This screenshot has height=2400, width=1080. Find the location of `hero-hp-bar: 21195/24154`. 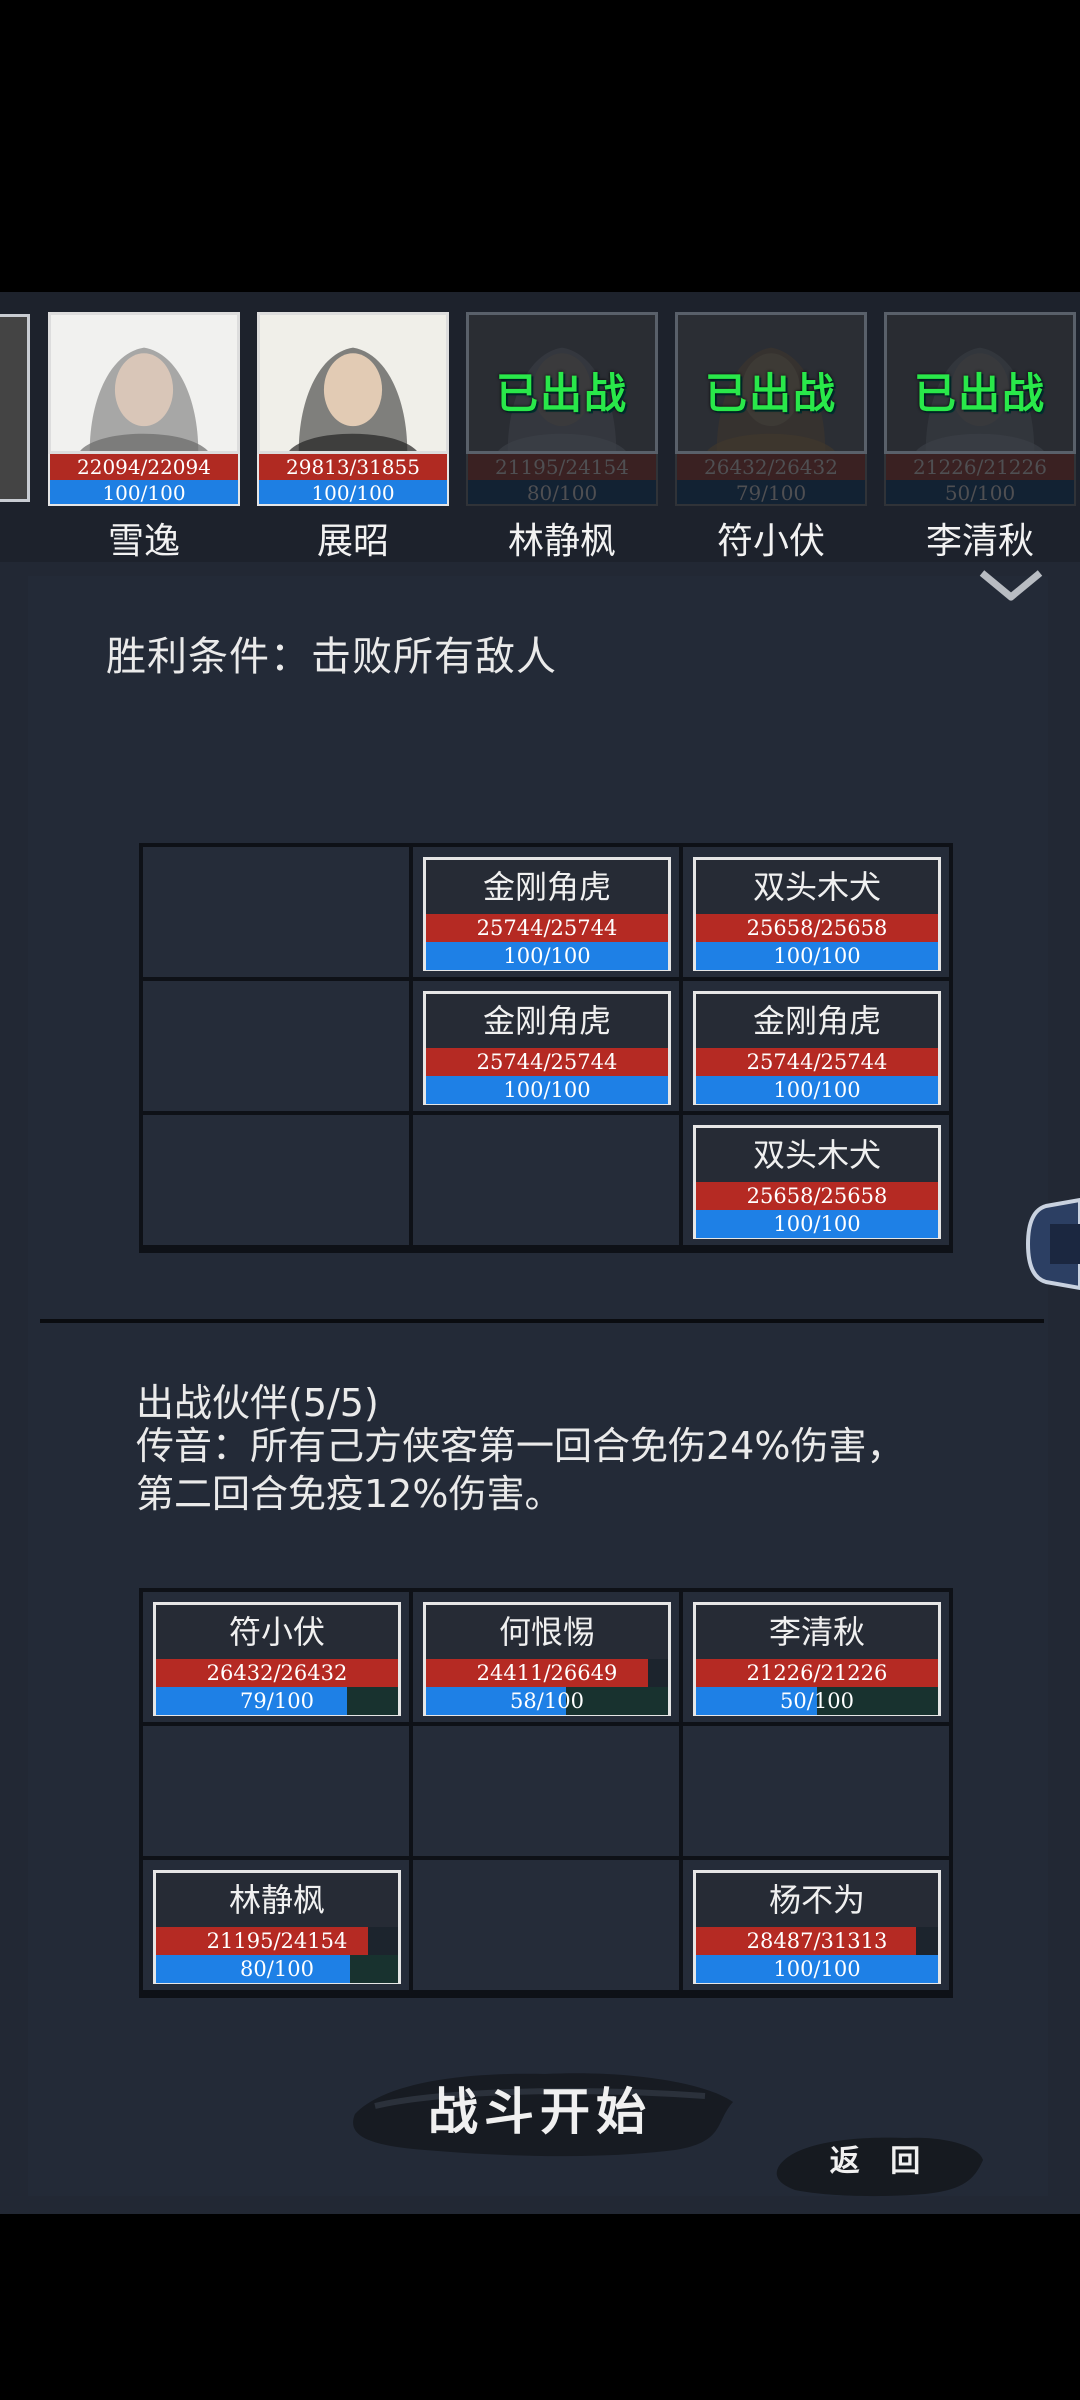

hero-hp-bar: 21195/24154 is located at coordinates (562, 467).